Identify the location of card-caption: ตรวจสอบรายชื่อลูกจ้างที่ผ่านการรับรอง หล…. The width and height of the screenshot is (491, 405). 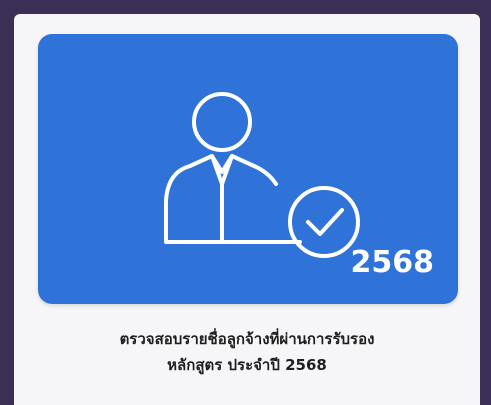
(247, 352).